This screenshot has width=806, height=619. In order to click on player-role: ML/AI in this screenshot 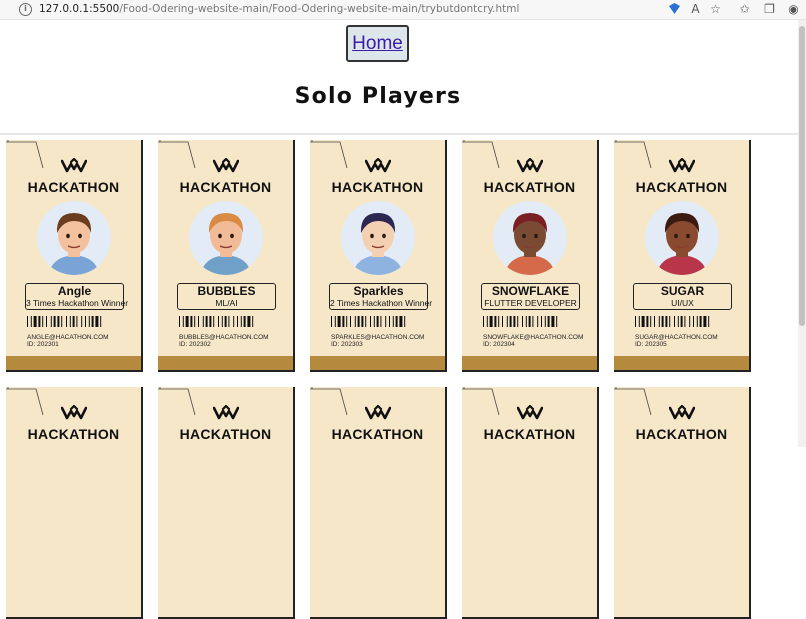, I will do `click(226, 303)`.